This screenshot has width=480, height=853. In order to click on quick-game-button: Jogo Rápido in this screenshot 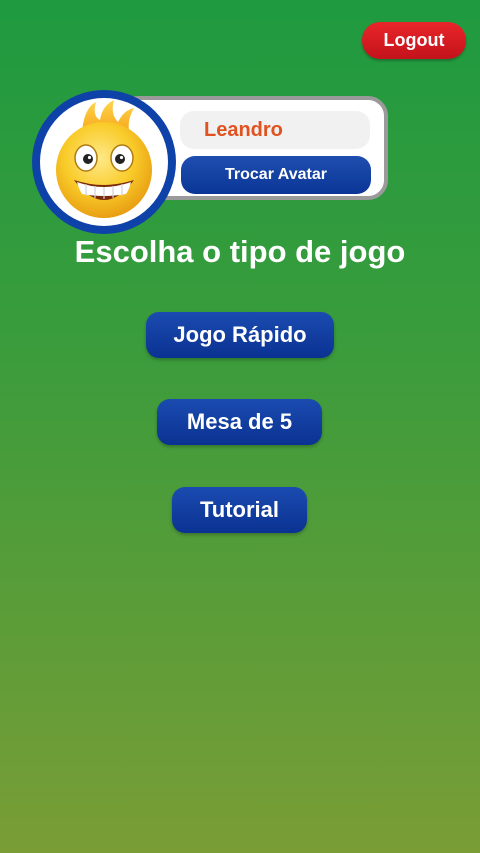, I will do `click(240, 335)`.